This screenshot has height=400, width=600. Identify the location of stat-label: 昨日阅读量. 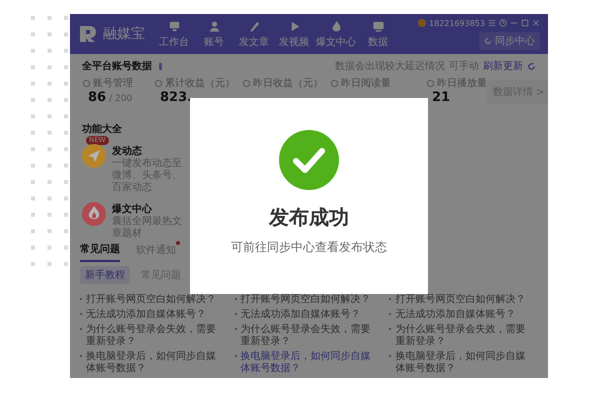
(378, 83).